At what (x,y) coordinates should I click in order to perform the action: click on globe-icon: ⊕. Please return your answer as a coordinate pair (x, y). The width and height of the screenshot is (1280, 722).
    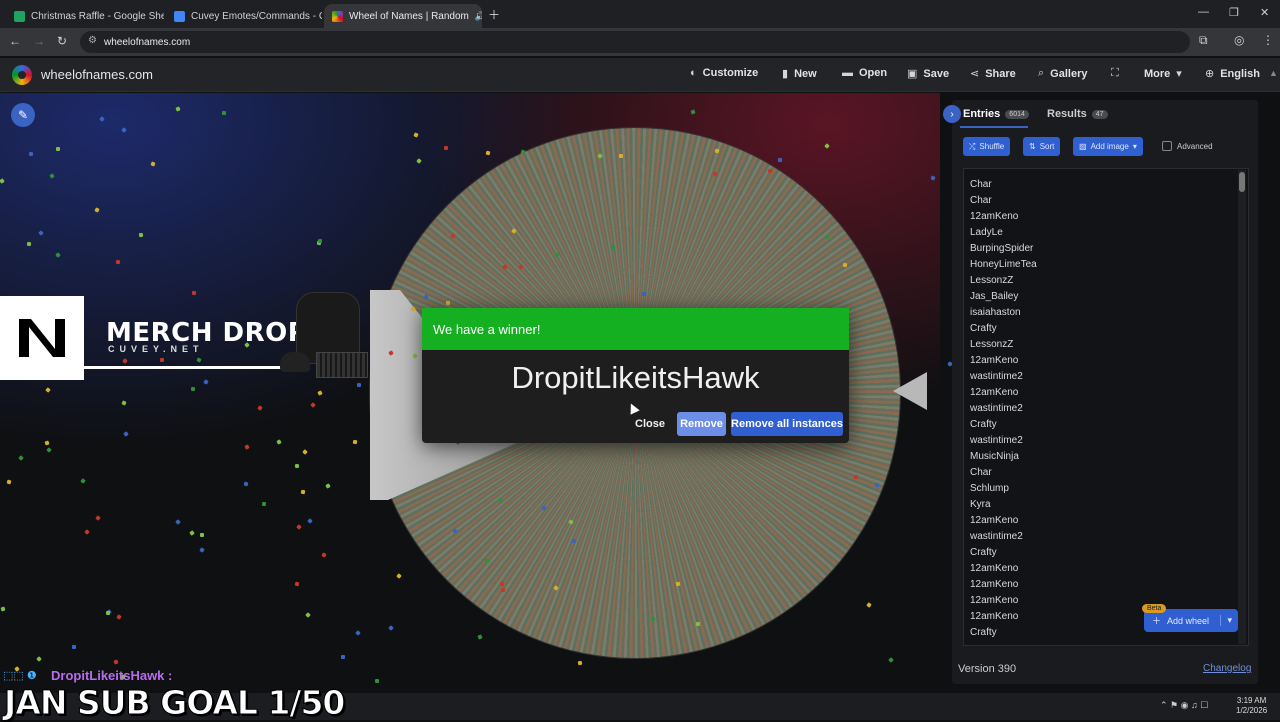
    Looking at the image, I should click on (1210, 74).